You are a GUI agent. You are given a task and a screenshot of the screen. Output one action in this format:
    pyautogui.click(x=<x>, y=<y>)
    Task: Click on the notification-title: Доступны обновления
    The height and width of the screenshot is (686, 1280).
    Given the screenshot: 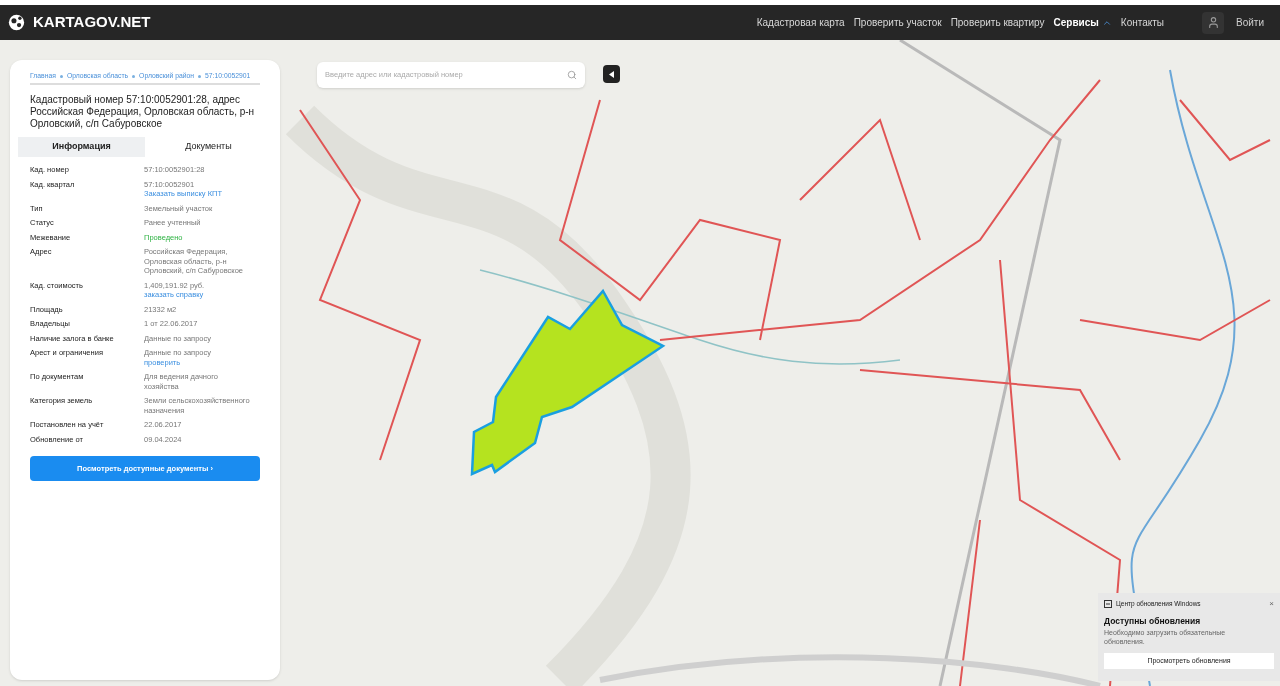 What is the action you would take?
    pyautogui.click(x=1153, y=621)
    